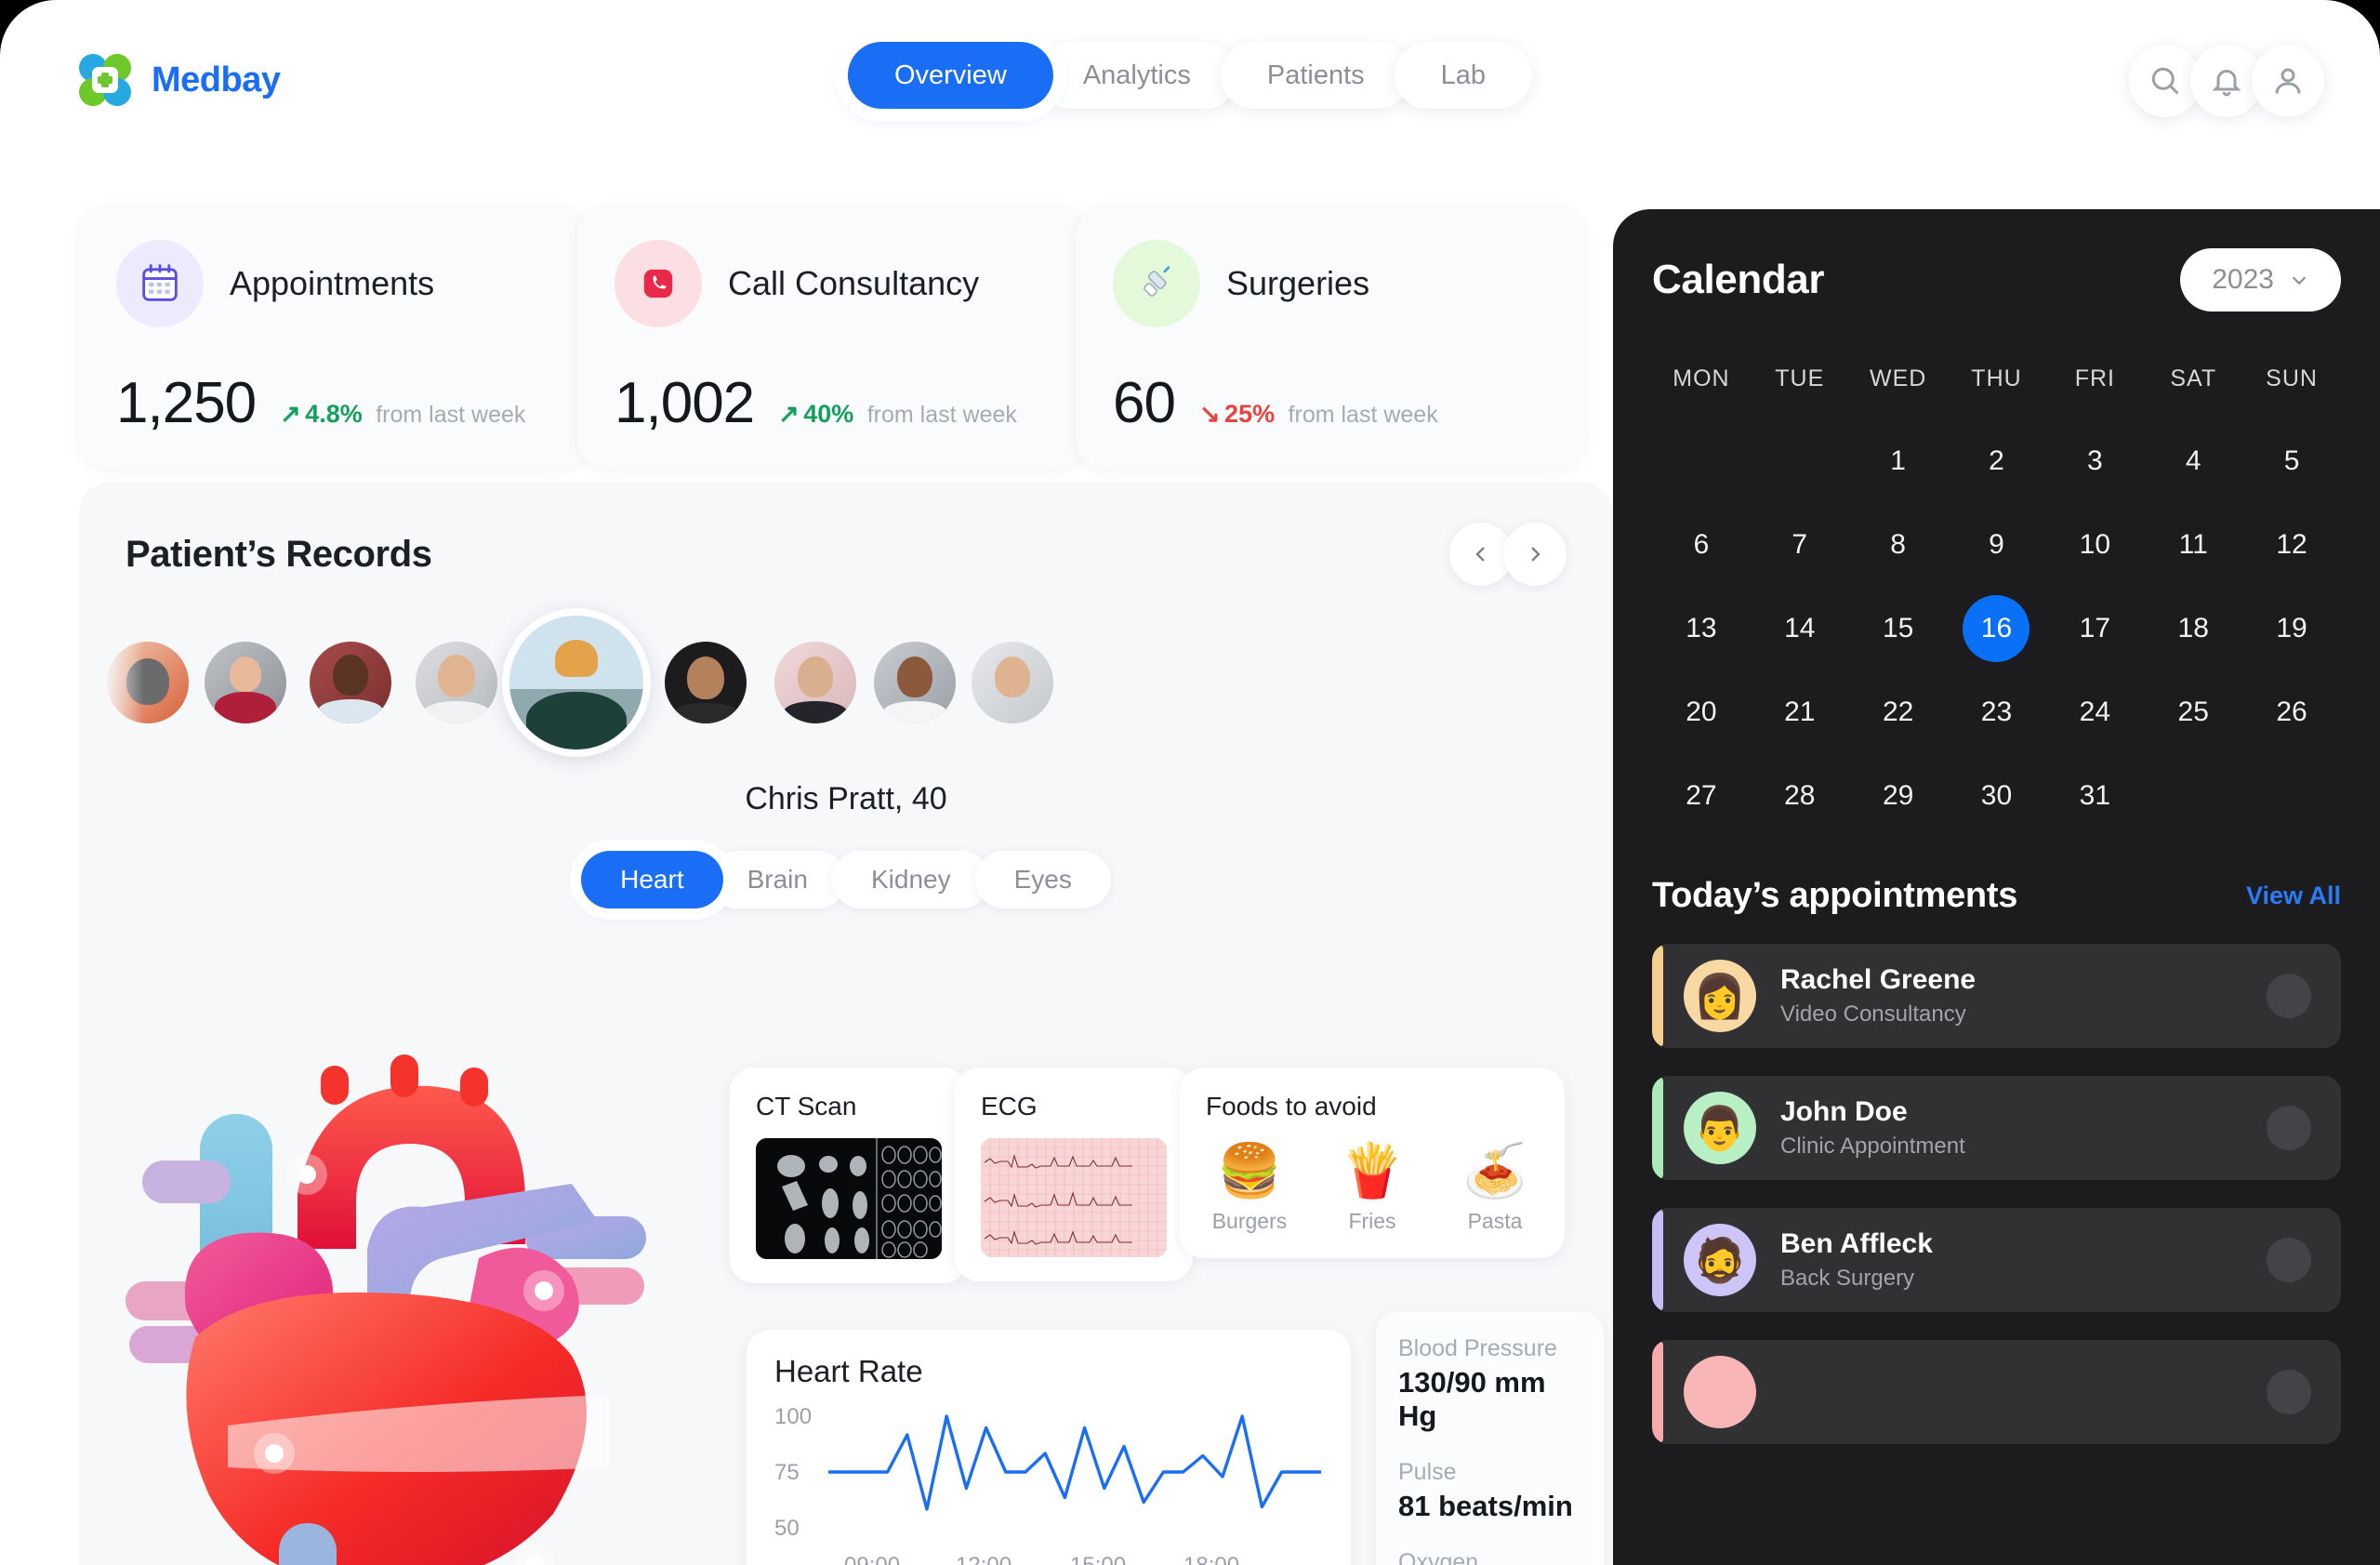 The image size is (2380, 1565). Describe the element at coordinates (2193, 461) in the screenshot. I see `calendar-day: 4` at that location.